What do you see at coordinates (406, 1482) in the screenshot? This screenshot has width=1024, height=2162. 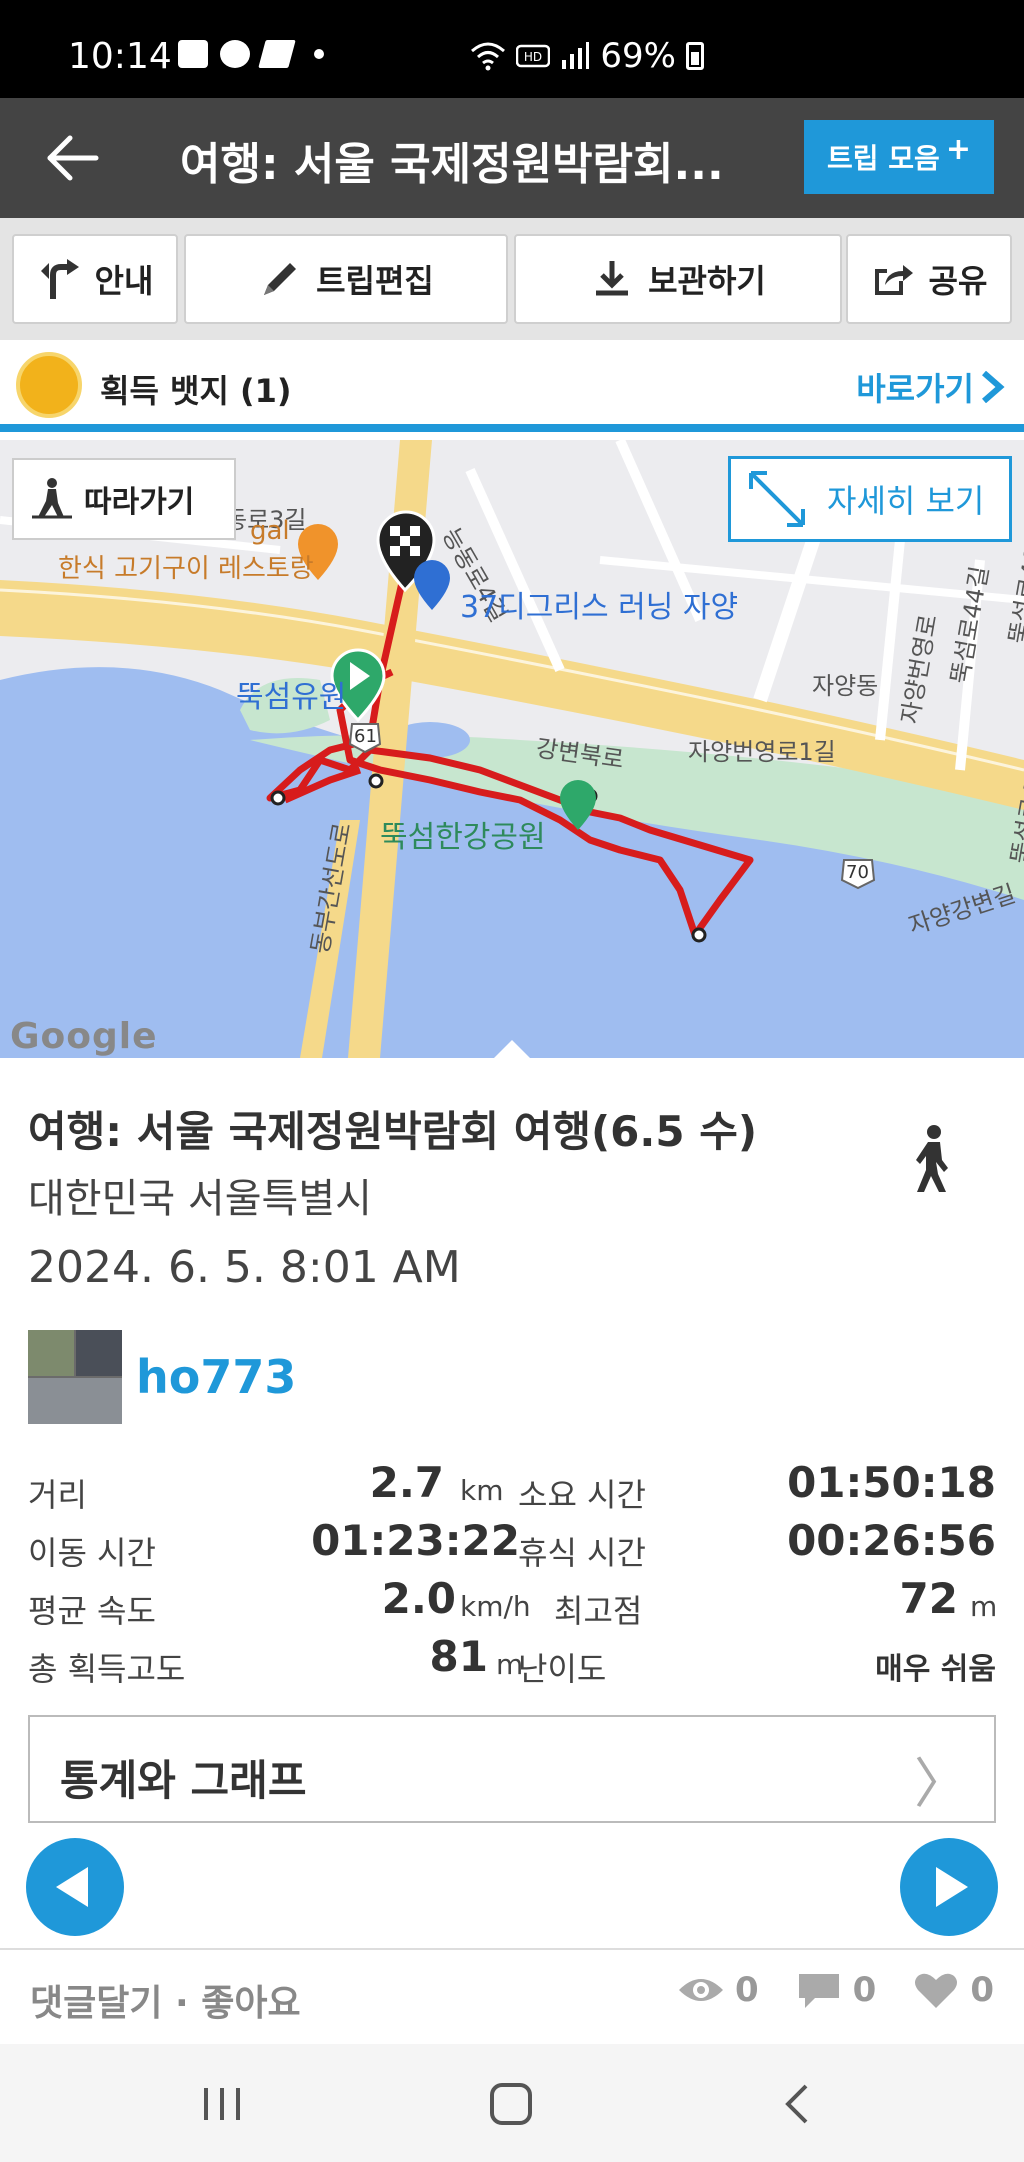 I see `distance-value: 2.7` at bounding box center [406, 1482].